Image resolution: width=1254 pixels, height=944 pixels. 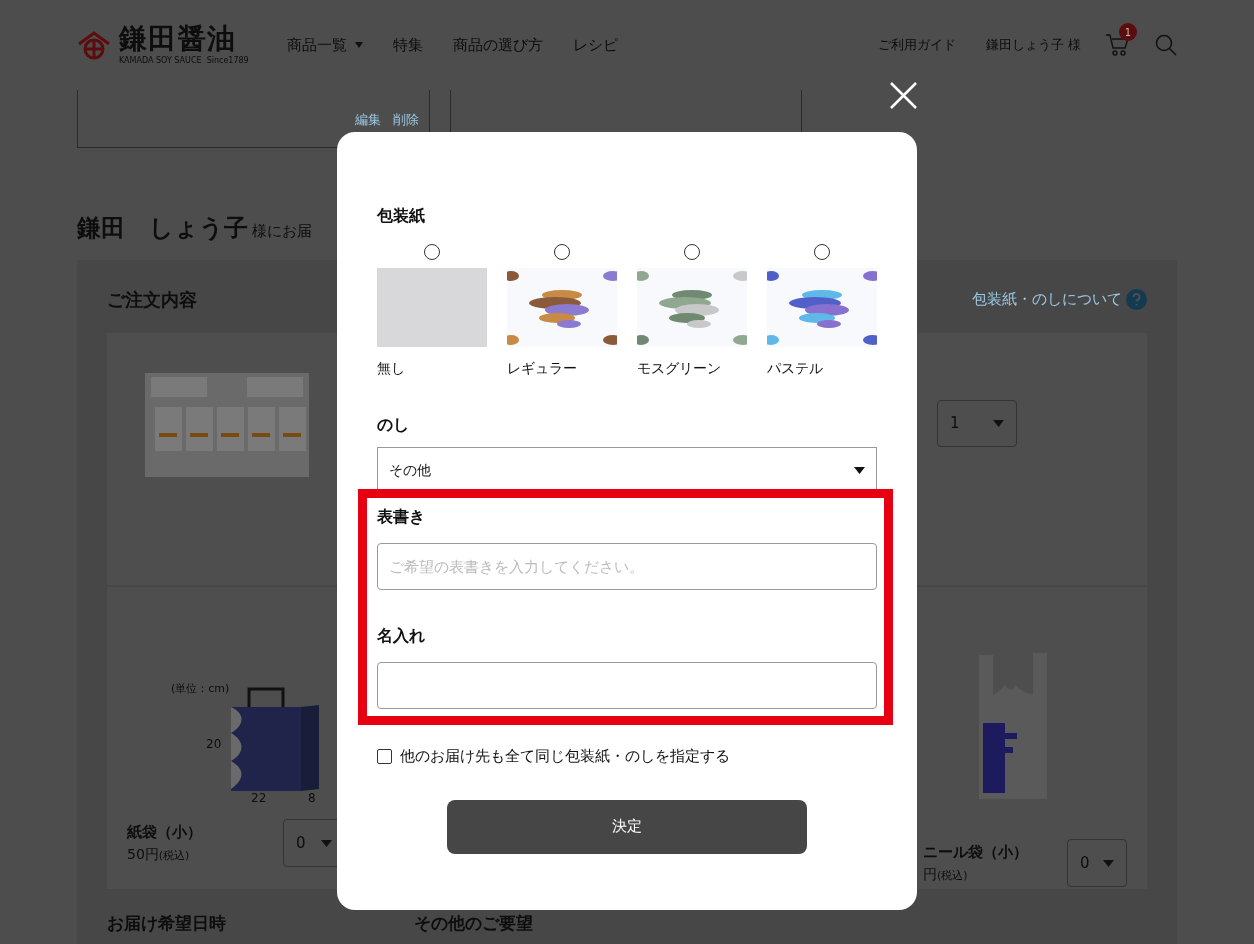 I want to click on name-field, so click(x=627, y=685).